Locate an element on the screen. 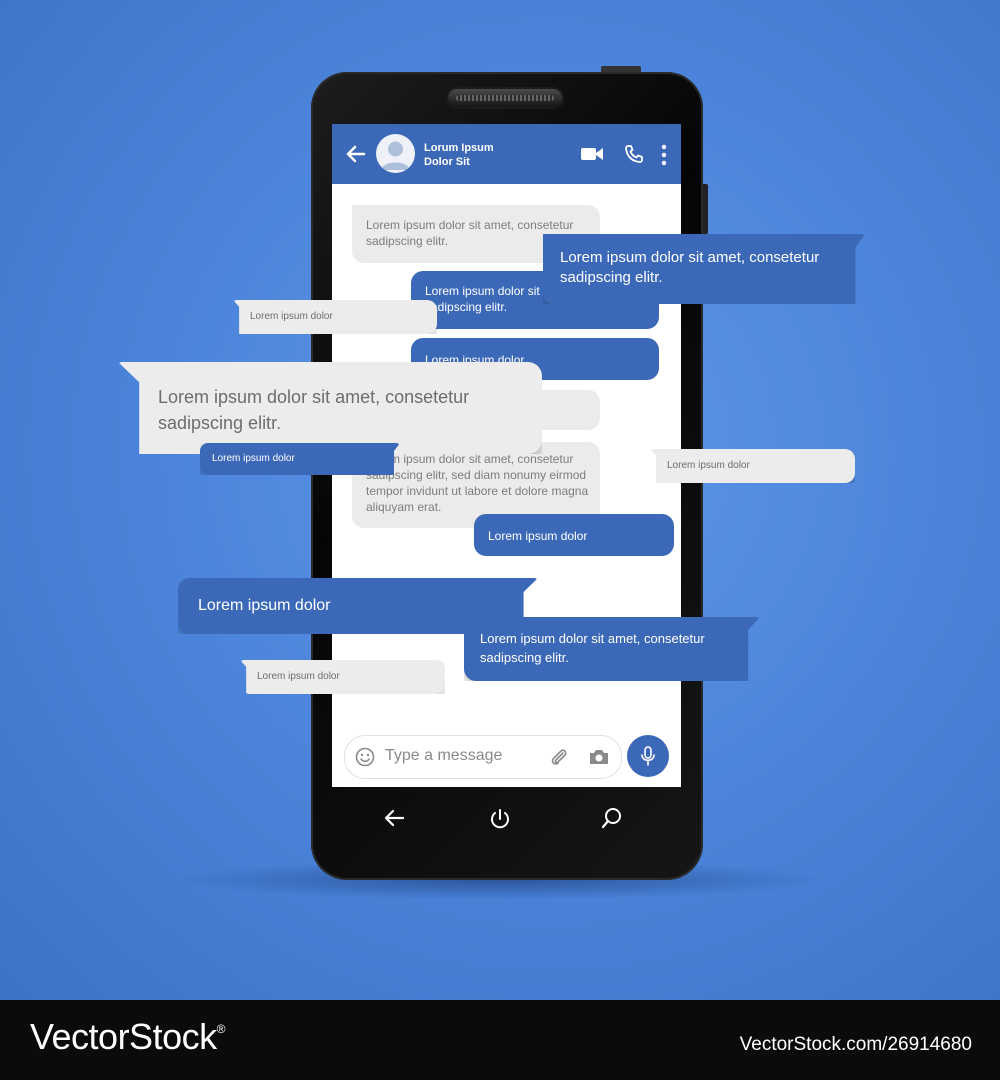  message-incoming is located at coordinates (566, 410).